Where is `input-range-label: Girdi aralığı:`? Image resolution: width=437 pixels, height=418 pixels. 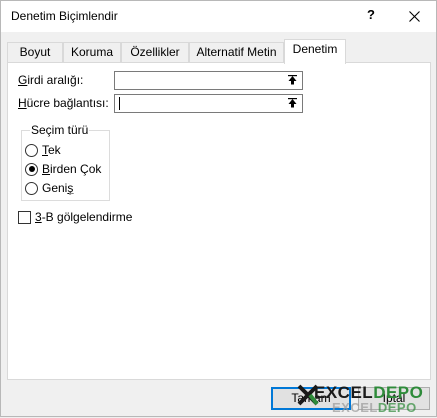
input-range-label: Girdi aralığı: is located at coordinates (51, 80).